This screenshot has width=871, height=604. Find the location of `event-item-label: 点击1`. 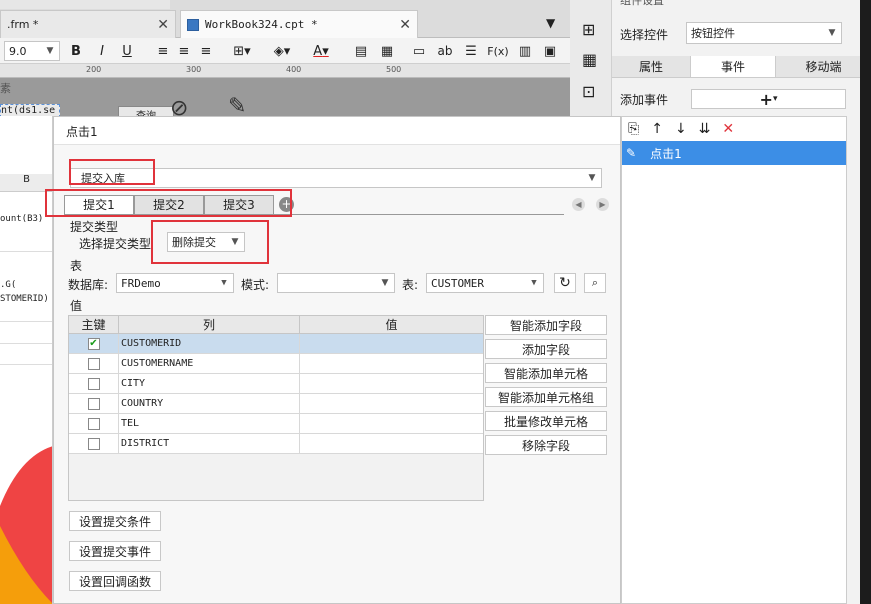

event-item-label: 点击1 is located at coordinates (666, 153).